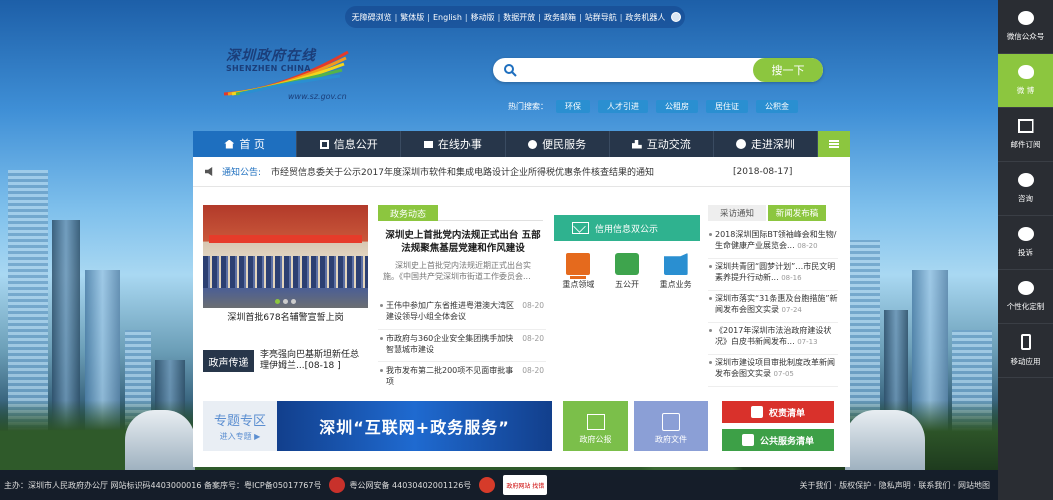  I want to click on sidebar-label: 邮件订阅, so click(1025, 144).